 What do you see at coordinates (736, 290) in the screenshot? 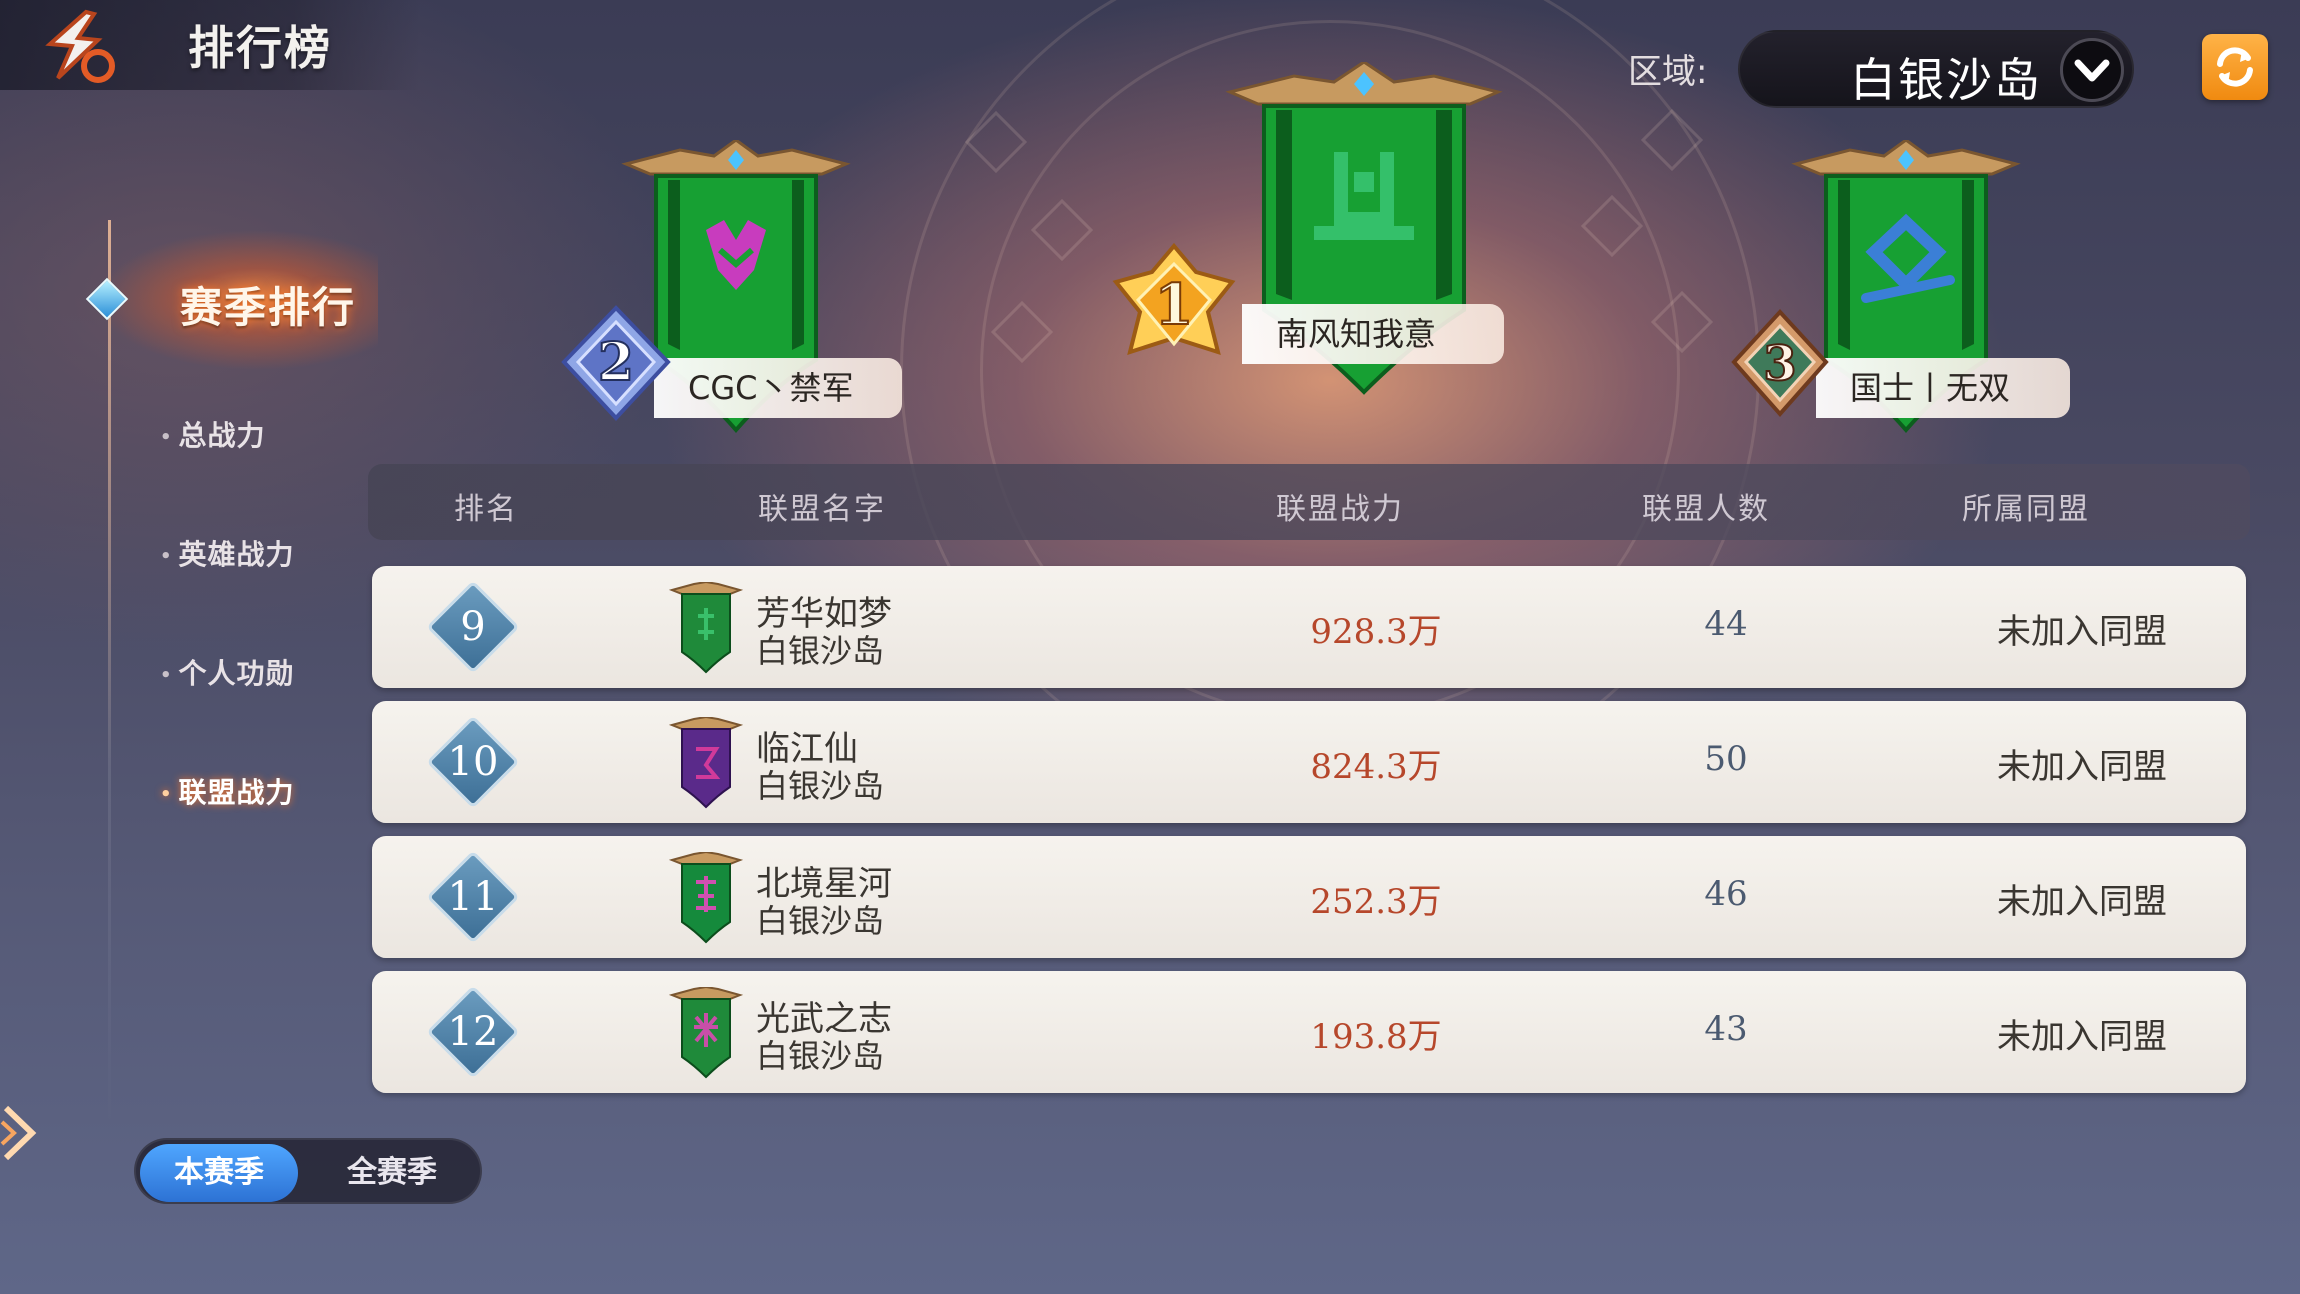
I see `podium-rank-2: CGC丶禁军 2` at bounding box center [736, 290].